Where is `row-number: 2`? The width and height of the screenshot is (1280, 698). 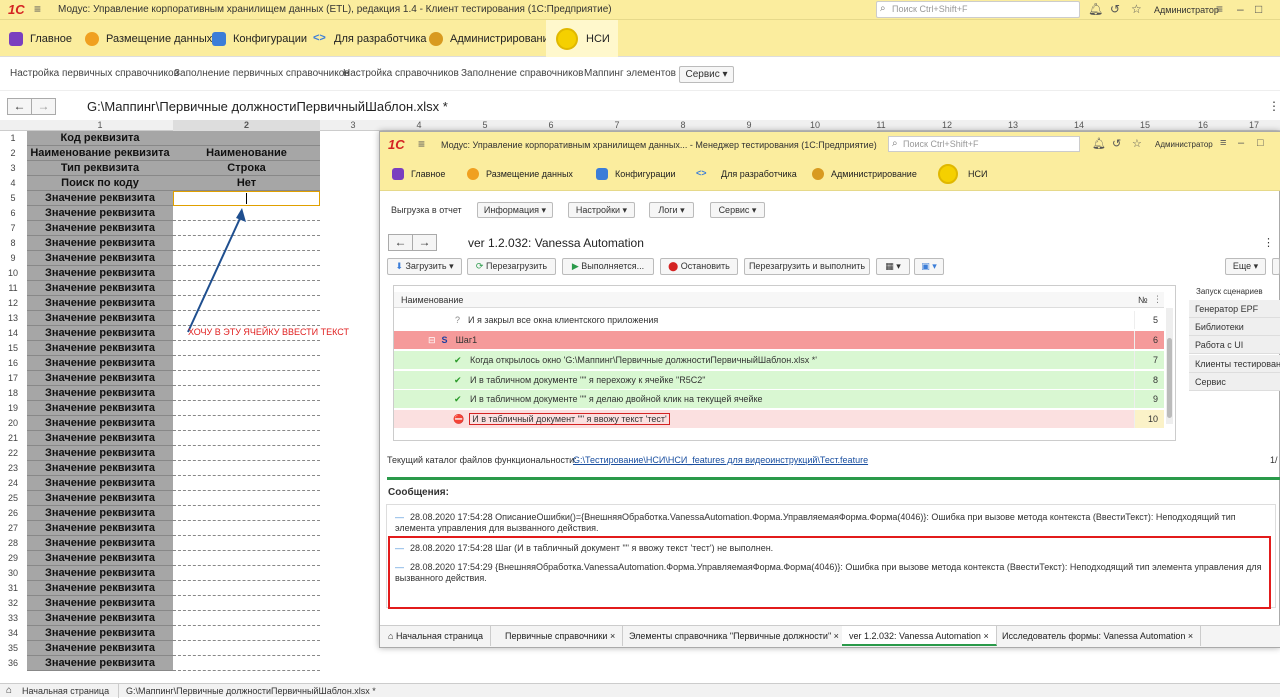 row-number: 2 is located at coordinates (13, 153).